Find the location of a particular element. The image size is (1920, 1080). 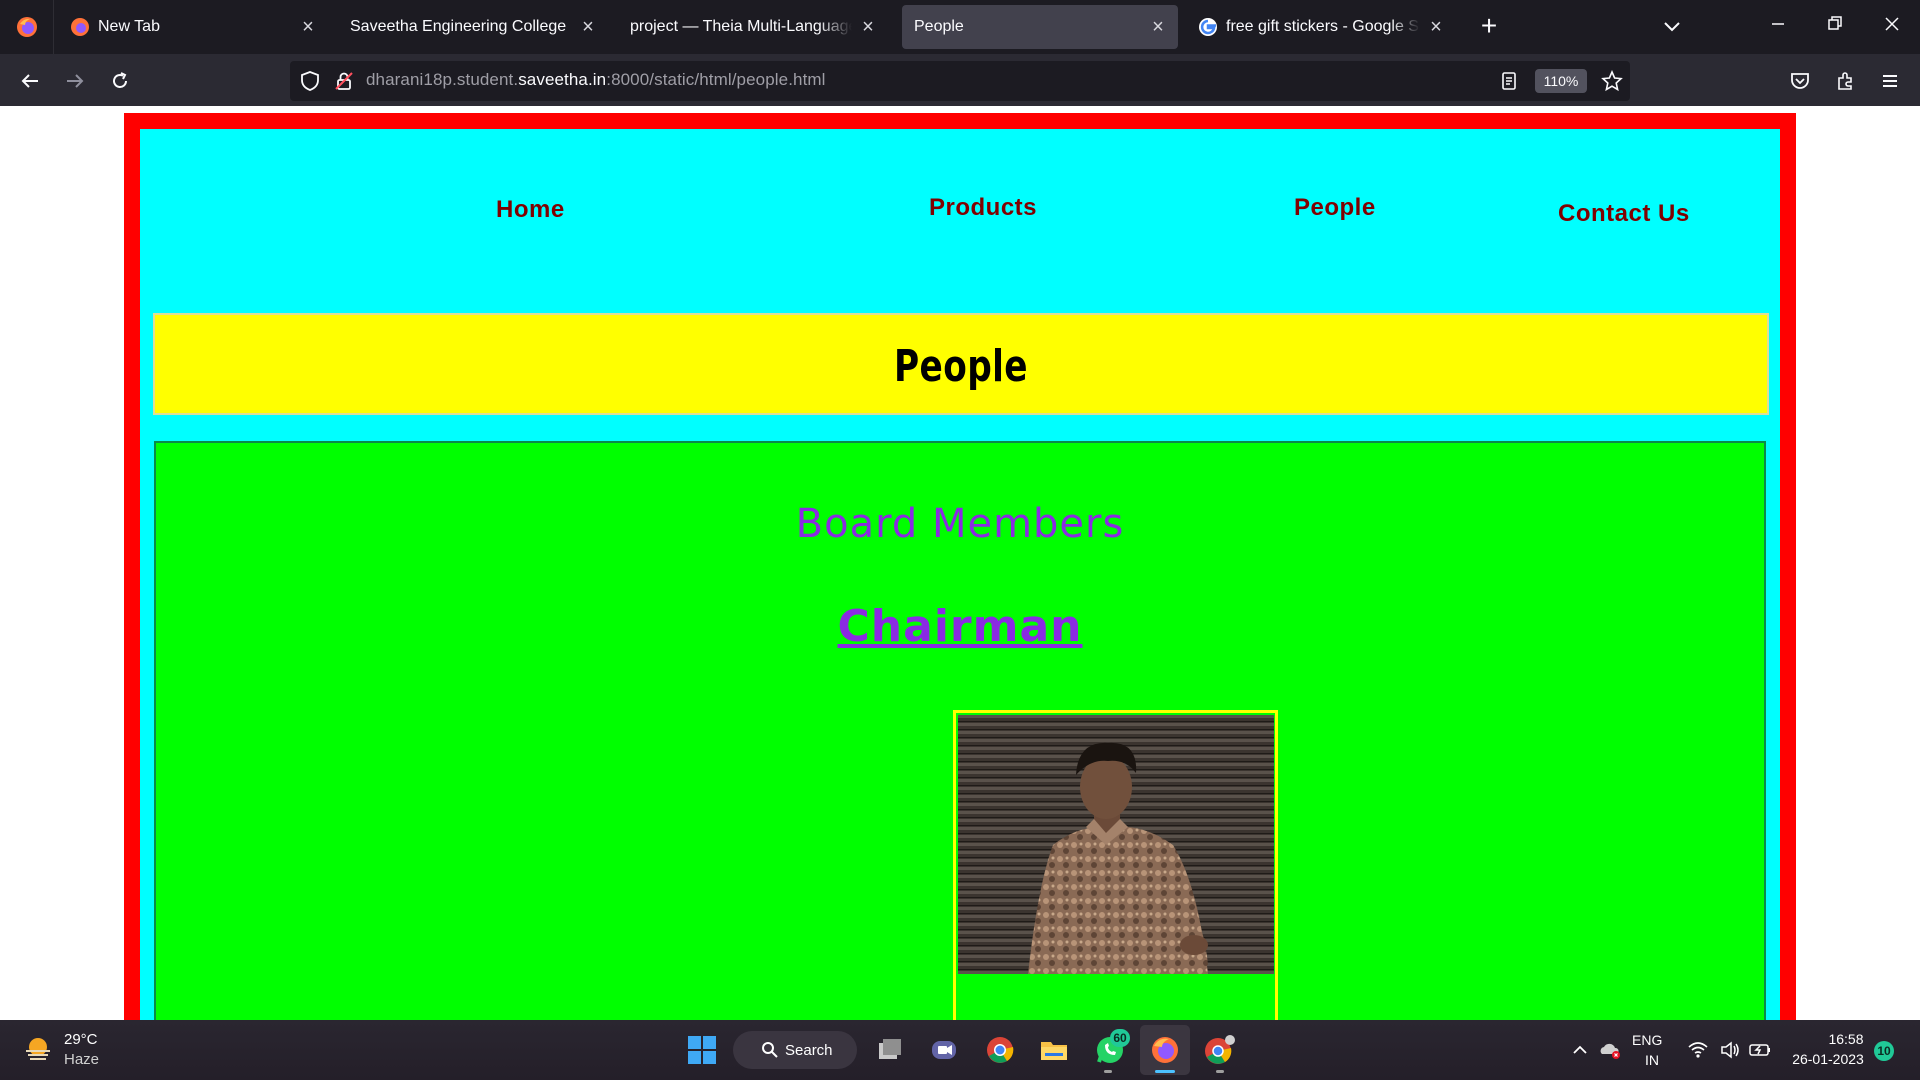

haze-sun-icon is located at coordinates (38, 1049).